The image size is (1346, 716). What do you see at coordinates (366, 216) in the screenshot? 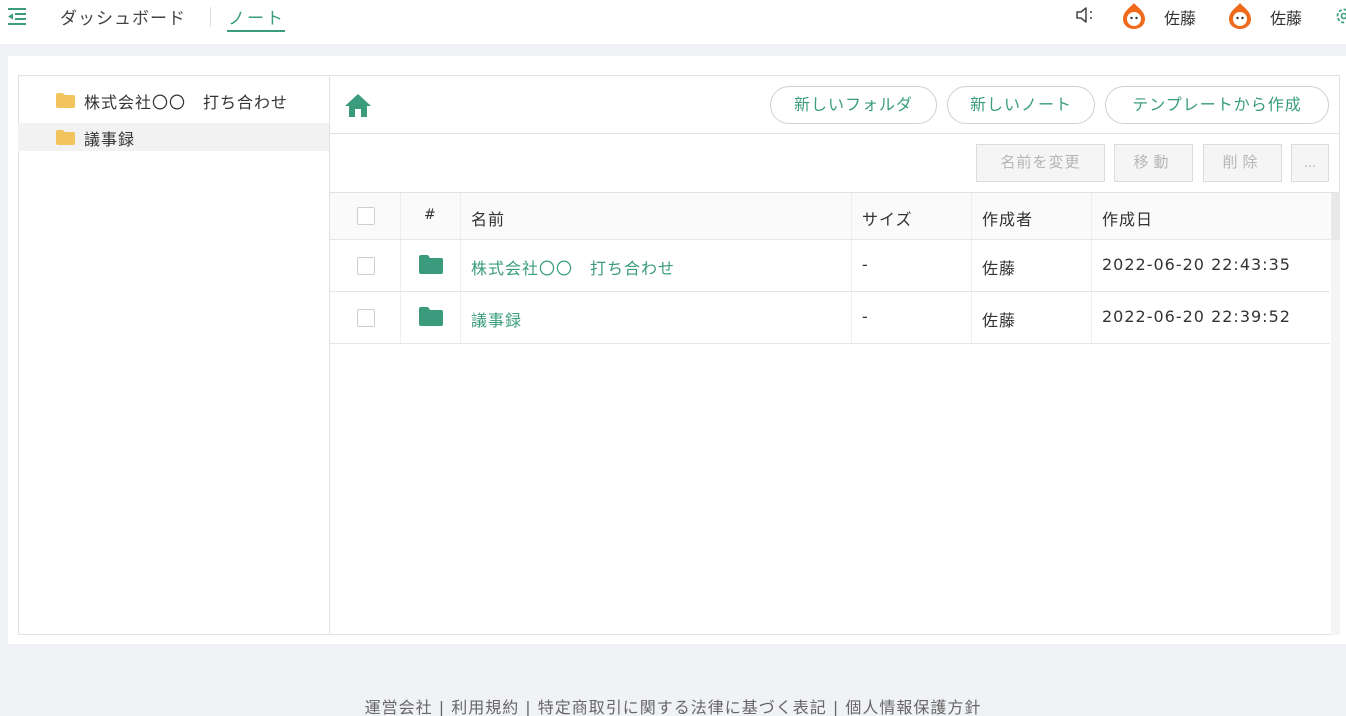
I see `select-all-checkbox` at bounding box center [366, 216].